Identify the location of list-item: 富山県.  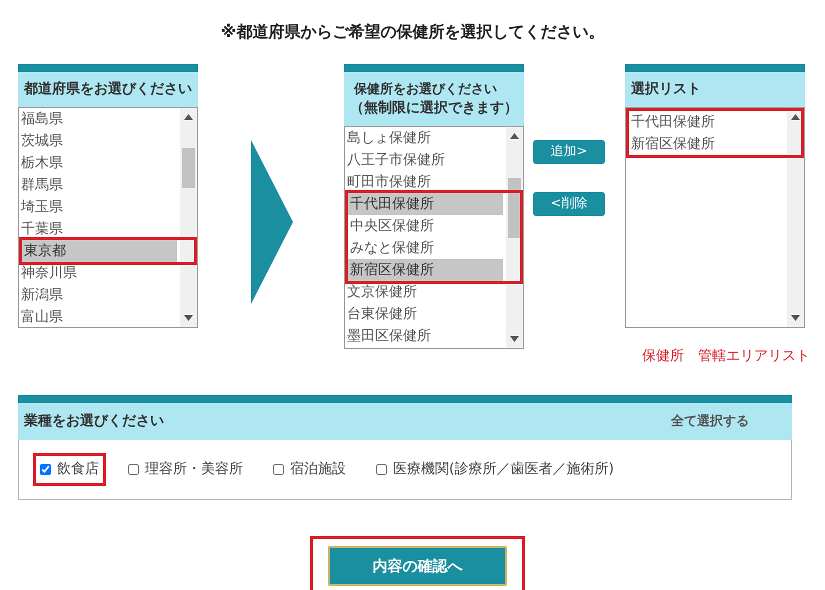
(99, 317).